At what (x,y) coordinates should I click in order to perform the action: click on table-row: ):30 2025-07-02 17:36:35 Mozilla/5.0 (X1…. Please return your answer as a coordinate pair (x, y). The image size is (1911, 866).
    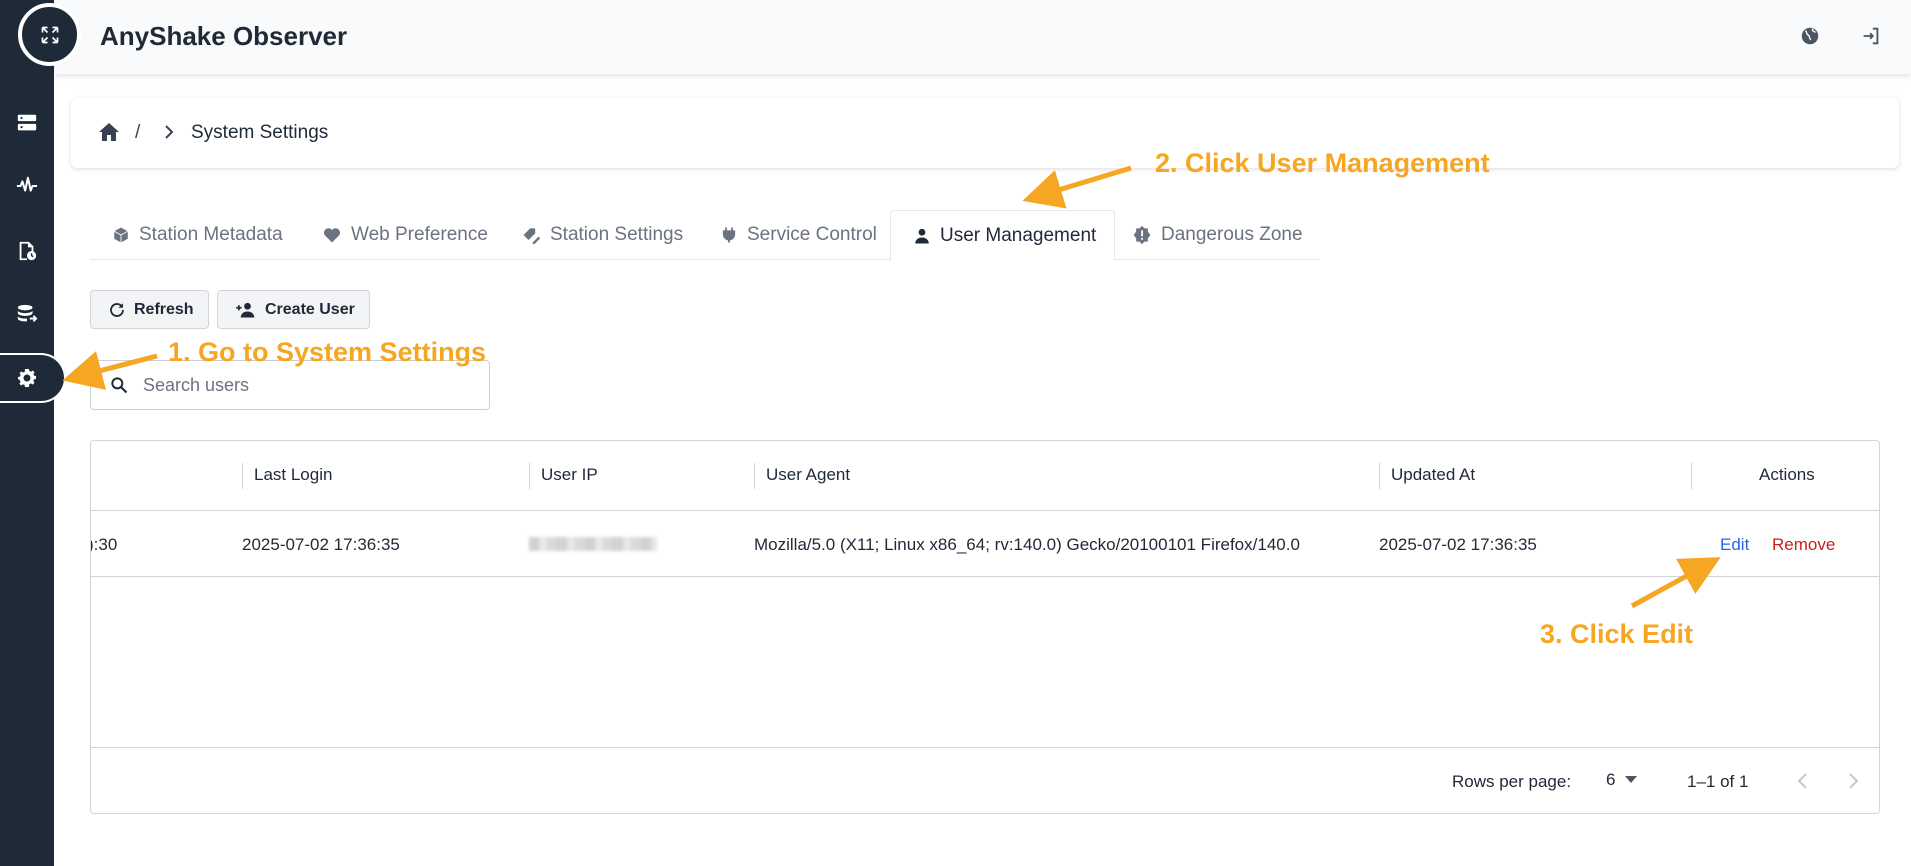
    Looking at the image, I should click on (985, 544).